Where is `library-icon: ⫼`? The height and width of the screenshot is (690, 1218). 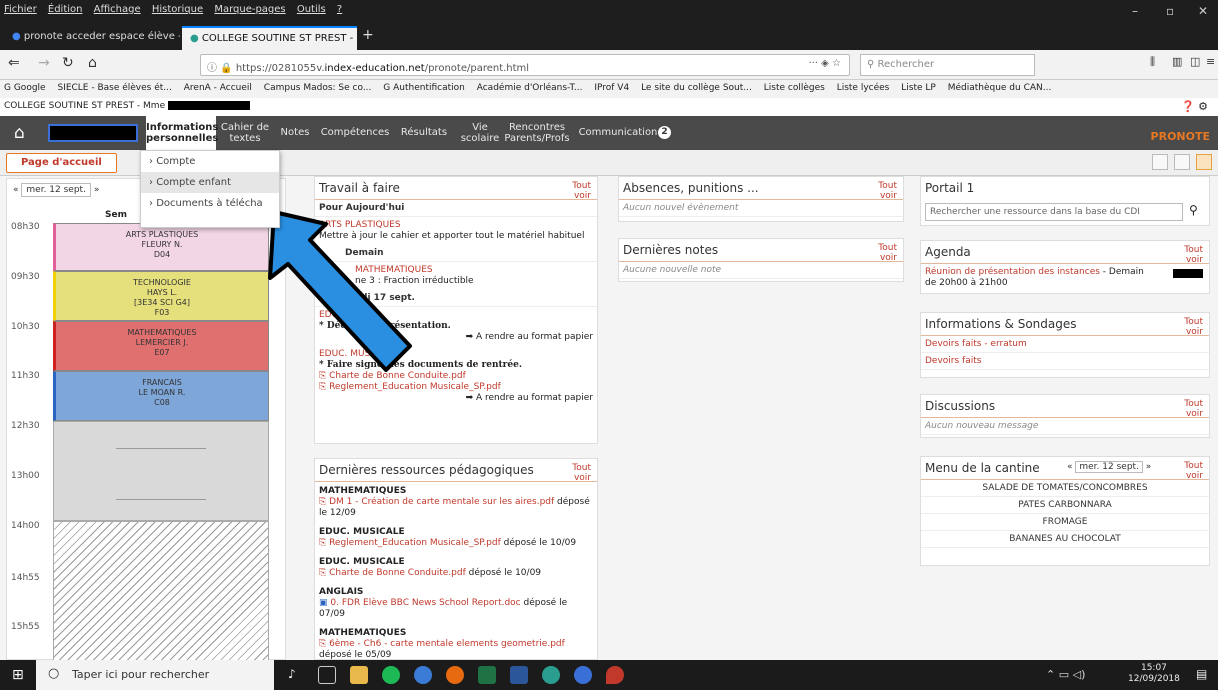
library-icon: ⫼ is located at coordinates (1152, 62).